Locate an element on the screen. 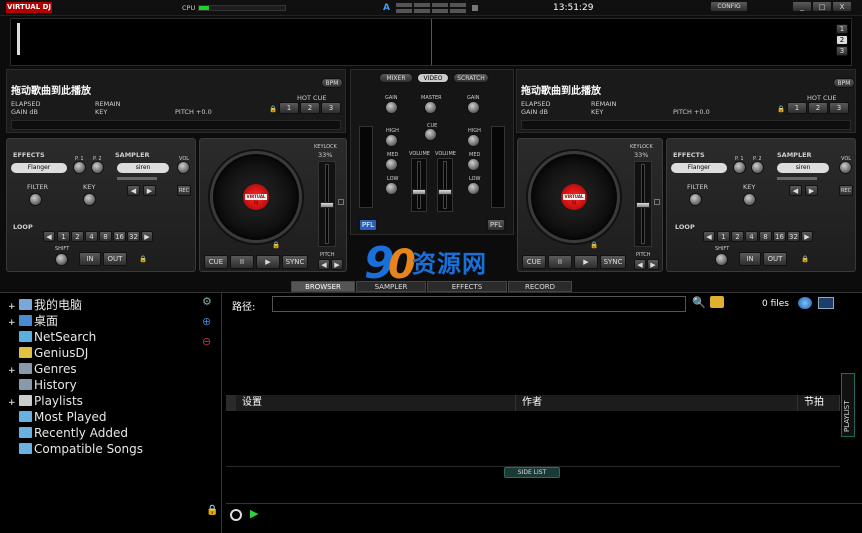 The width and height of the screenshot is (862, 533). tree-item: + 我的电脑 is located at coordinates (45, 305).